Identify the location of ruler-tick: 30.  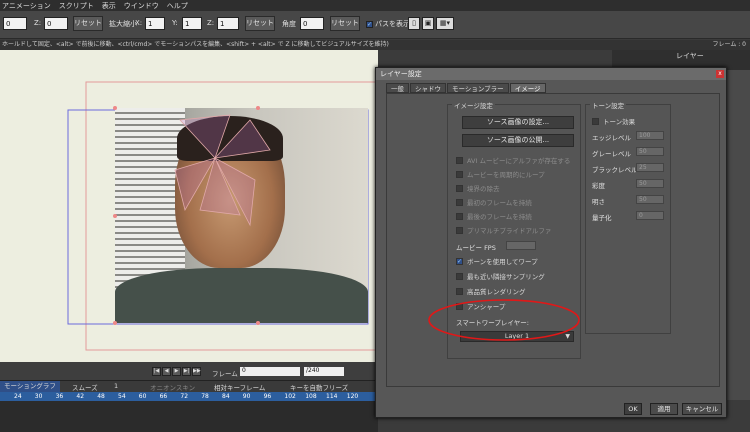
(38, 396).